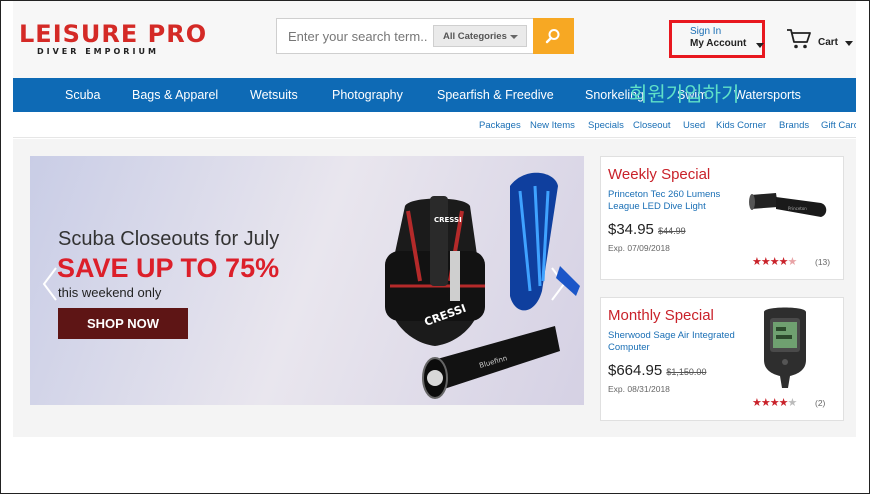 This screenshot has width=870, height=494. What do you see at coordinates (774, 403) in the screenshot?
I see `monthly-rating-stars: ★★★★★` at bounding box center [774, 403].